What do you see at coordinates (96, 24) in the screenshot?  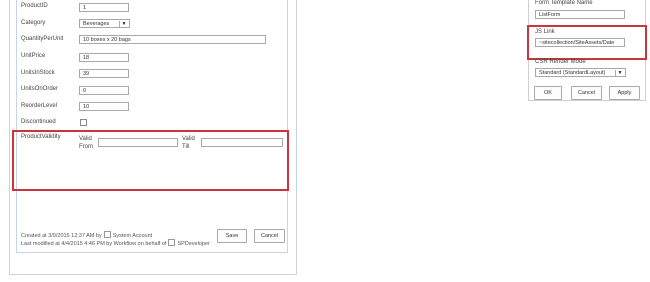 I see `category-select-value: Beverages` at bounding box center [96, 24].